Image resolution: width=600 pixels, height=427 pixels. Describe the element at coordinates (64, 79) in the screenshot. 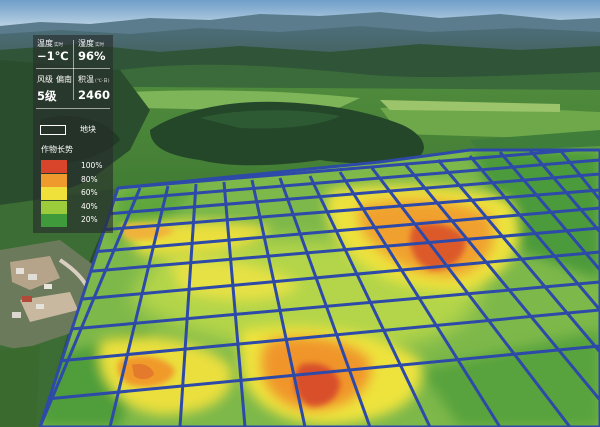

I see `wind-direction: 偏南` at that location.